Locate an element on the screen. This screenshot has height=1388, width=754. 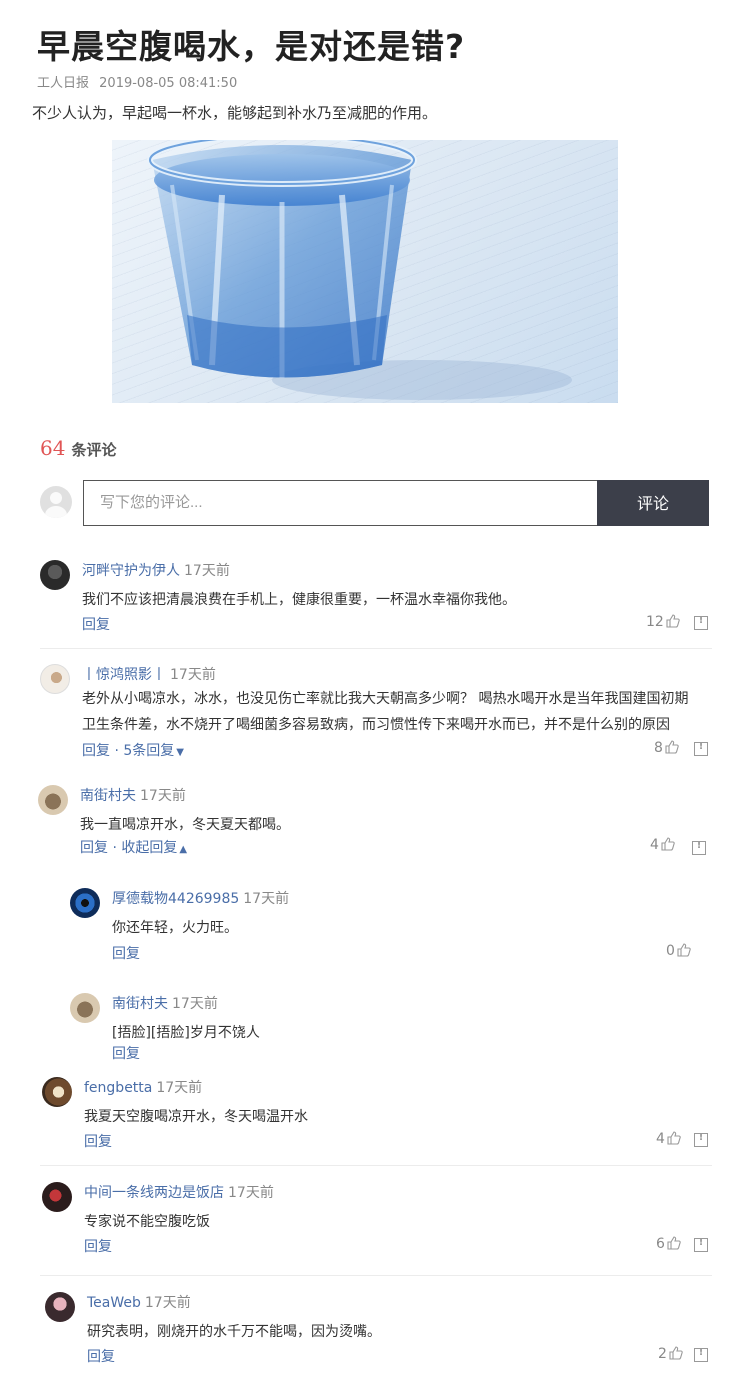
article-meta: 工人日报 2019-08-05 08:41:50 is located at coordinates (137, 81).